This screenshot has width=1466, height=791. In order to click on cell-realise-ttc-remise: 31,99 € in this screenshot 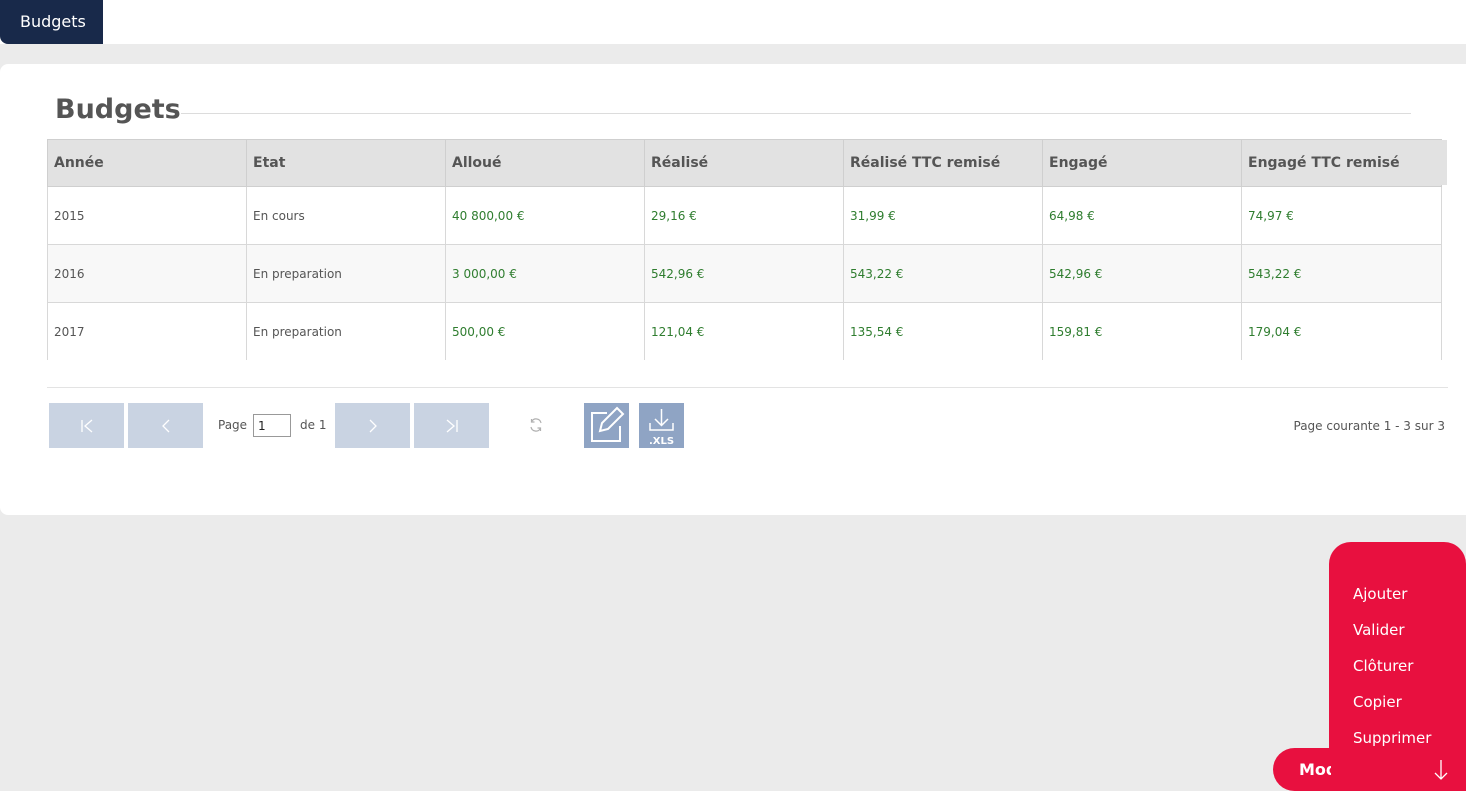, I will do `click(943, 215)`.